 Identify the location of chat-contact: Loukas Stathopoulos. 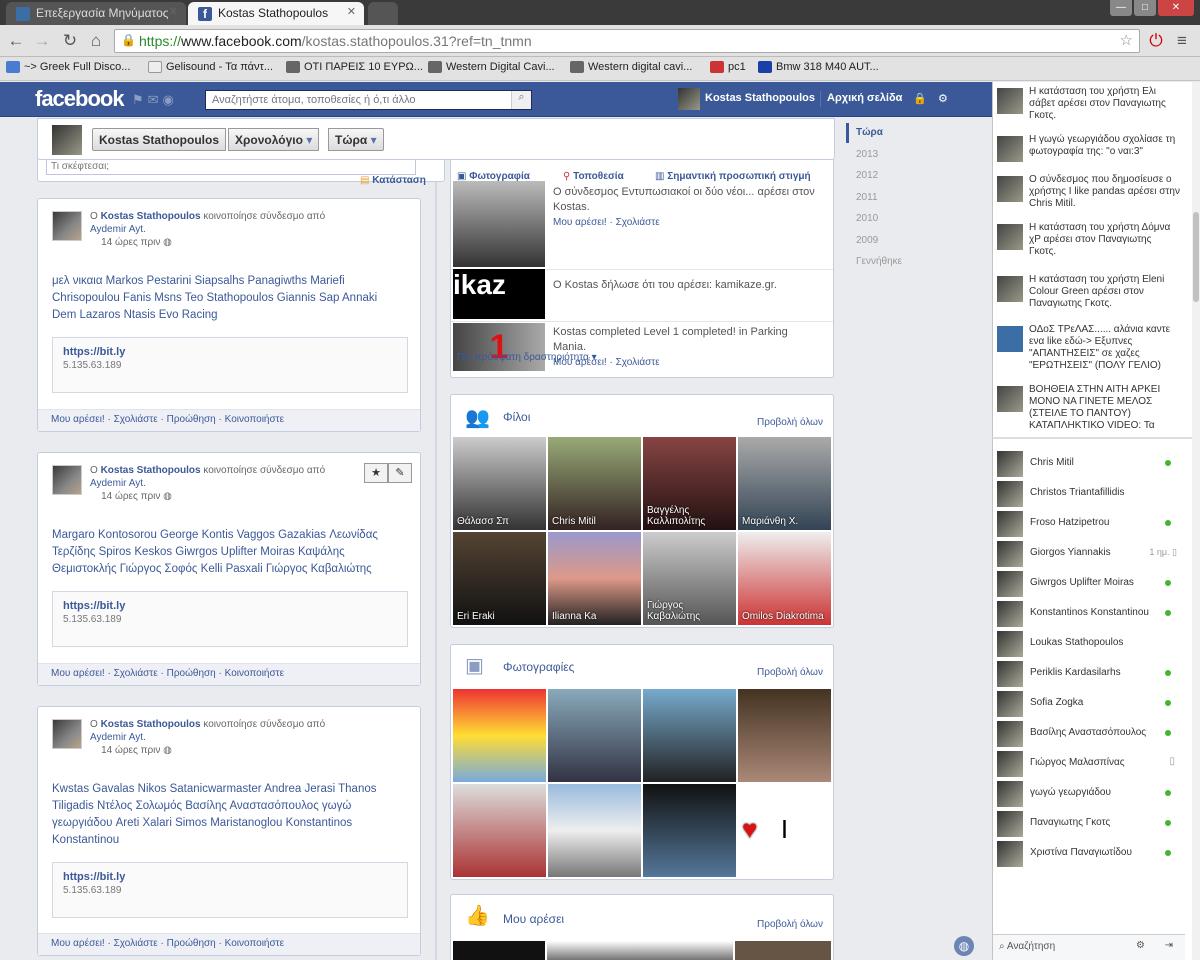
(1089, 644).